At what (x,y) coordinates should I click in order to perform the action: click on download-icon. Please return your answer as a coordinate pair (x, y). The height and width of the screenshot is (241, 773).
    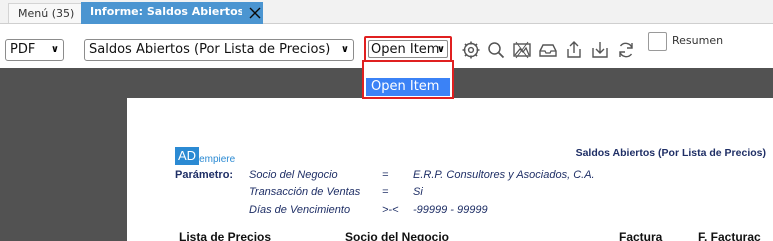
    Looking at the image, I should click on (600, 50).